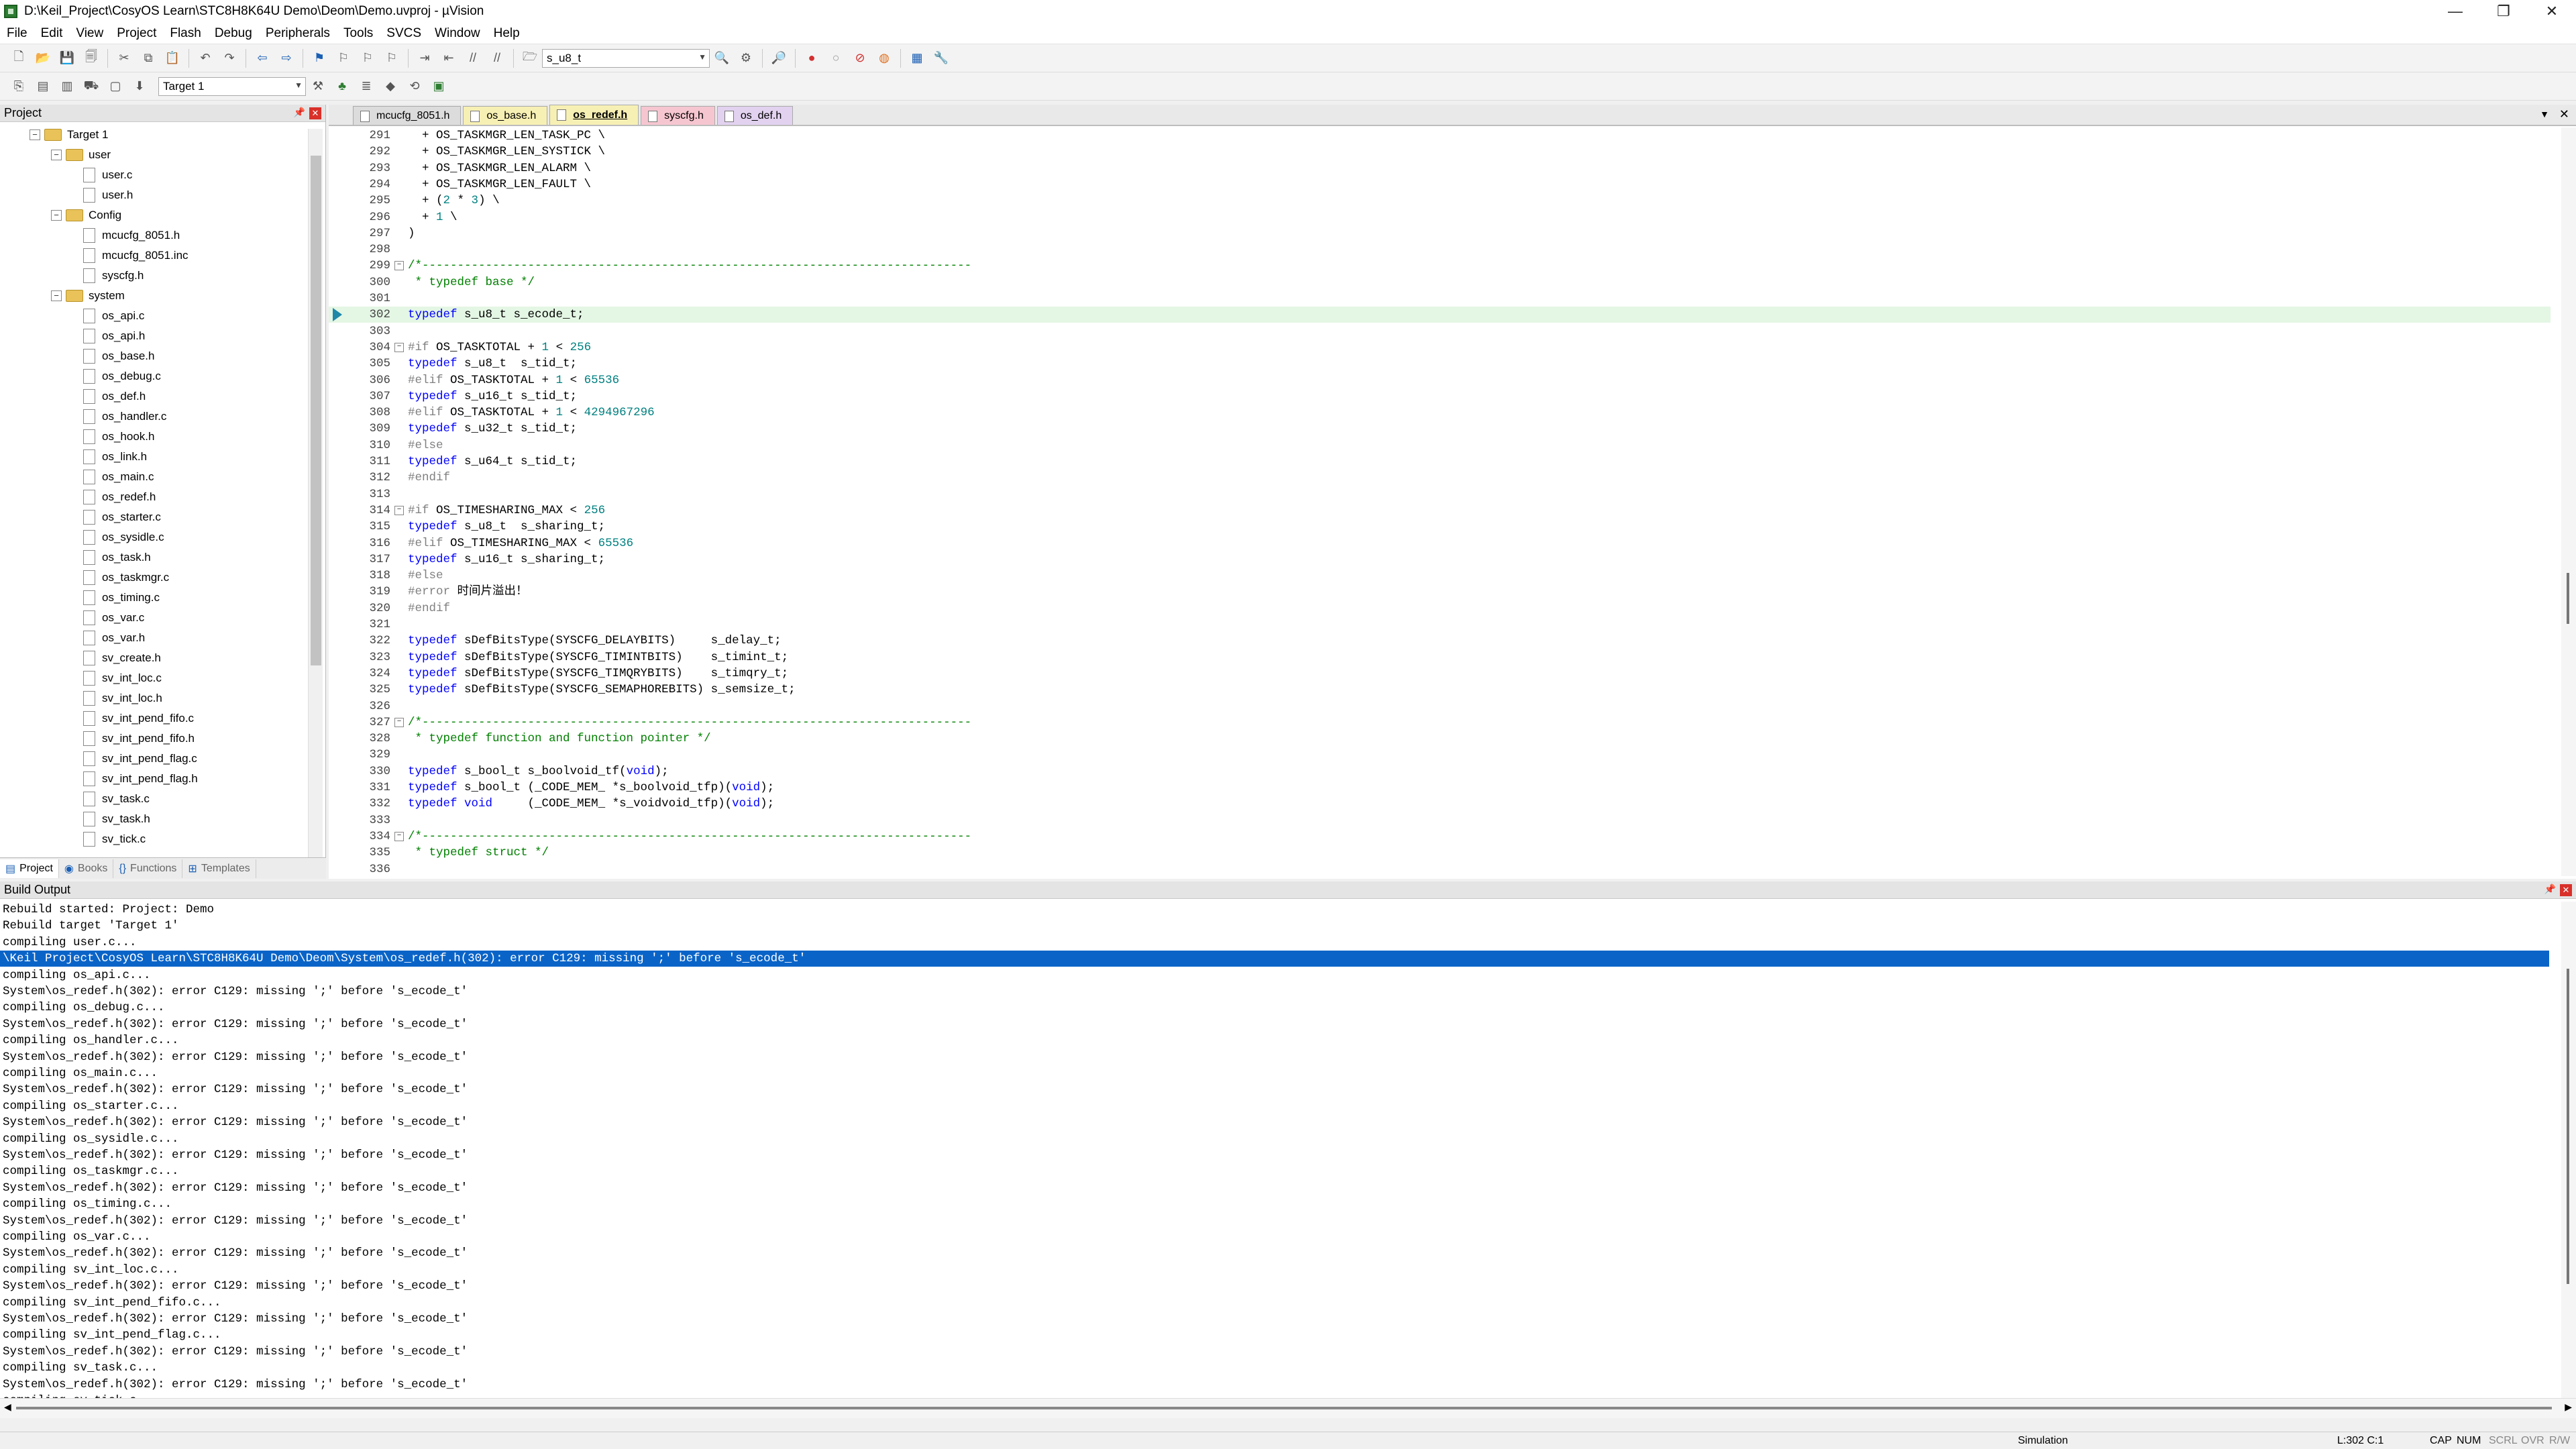 The image size is (2576, 1449). I want to click on manage-components-icon: ≣, so click(366, 86).